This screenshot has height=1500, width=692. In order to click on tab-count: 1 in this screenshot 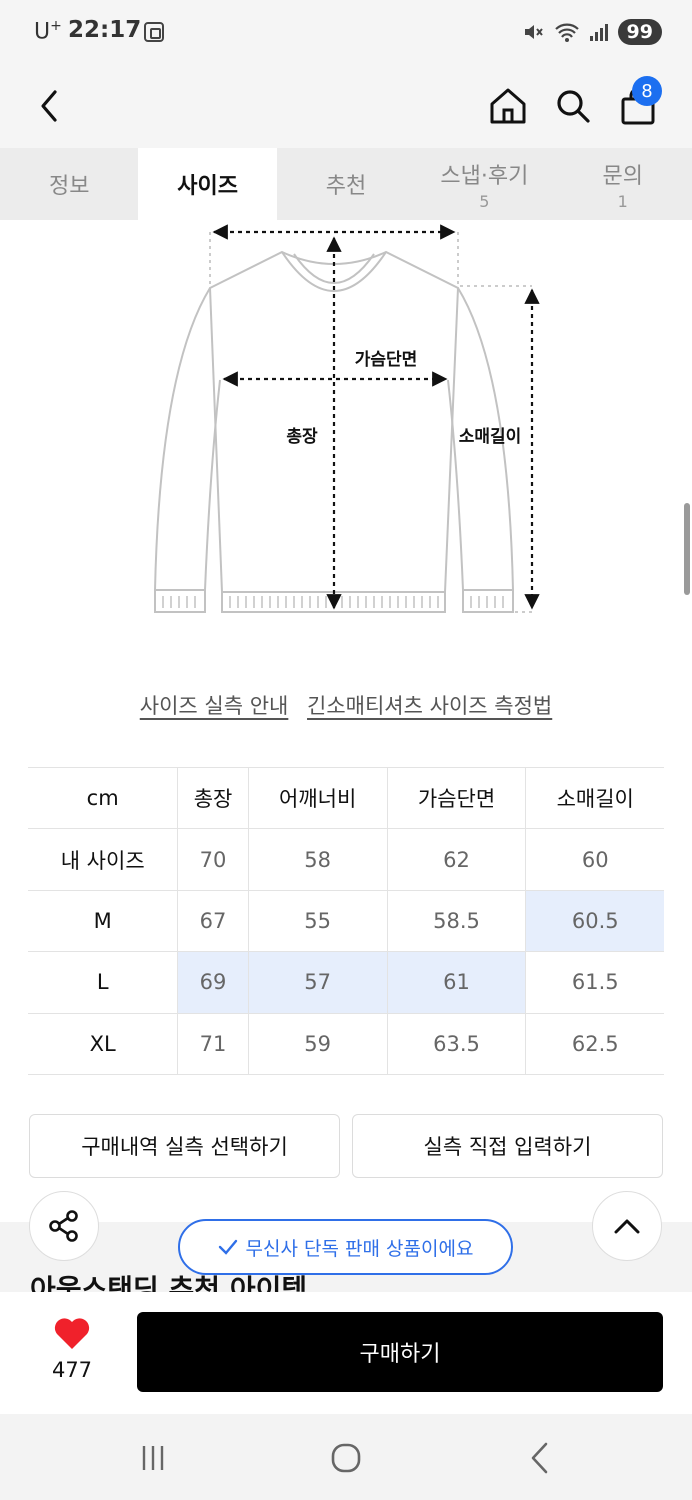, I will do `click(622, 201)`.